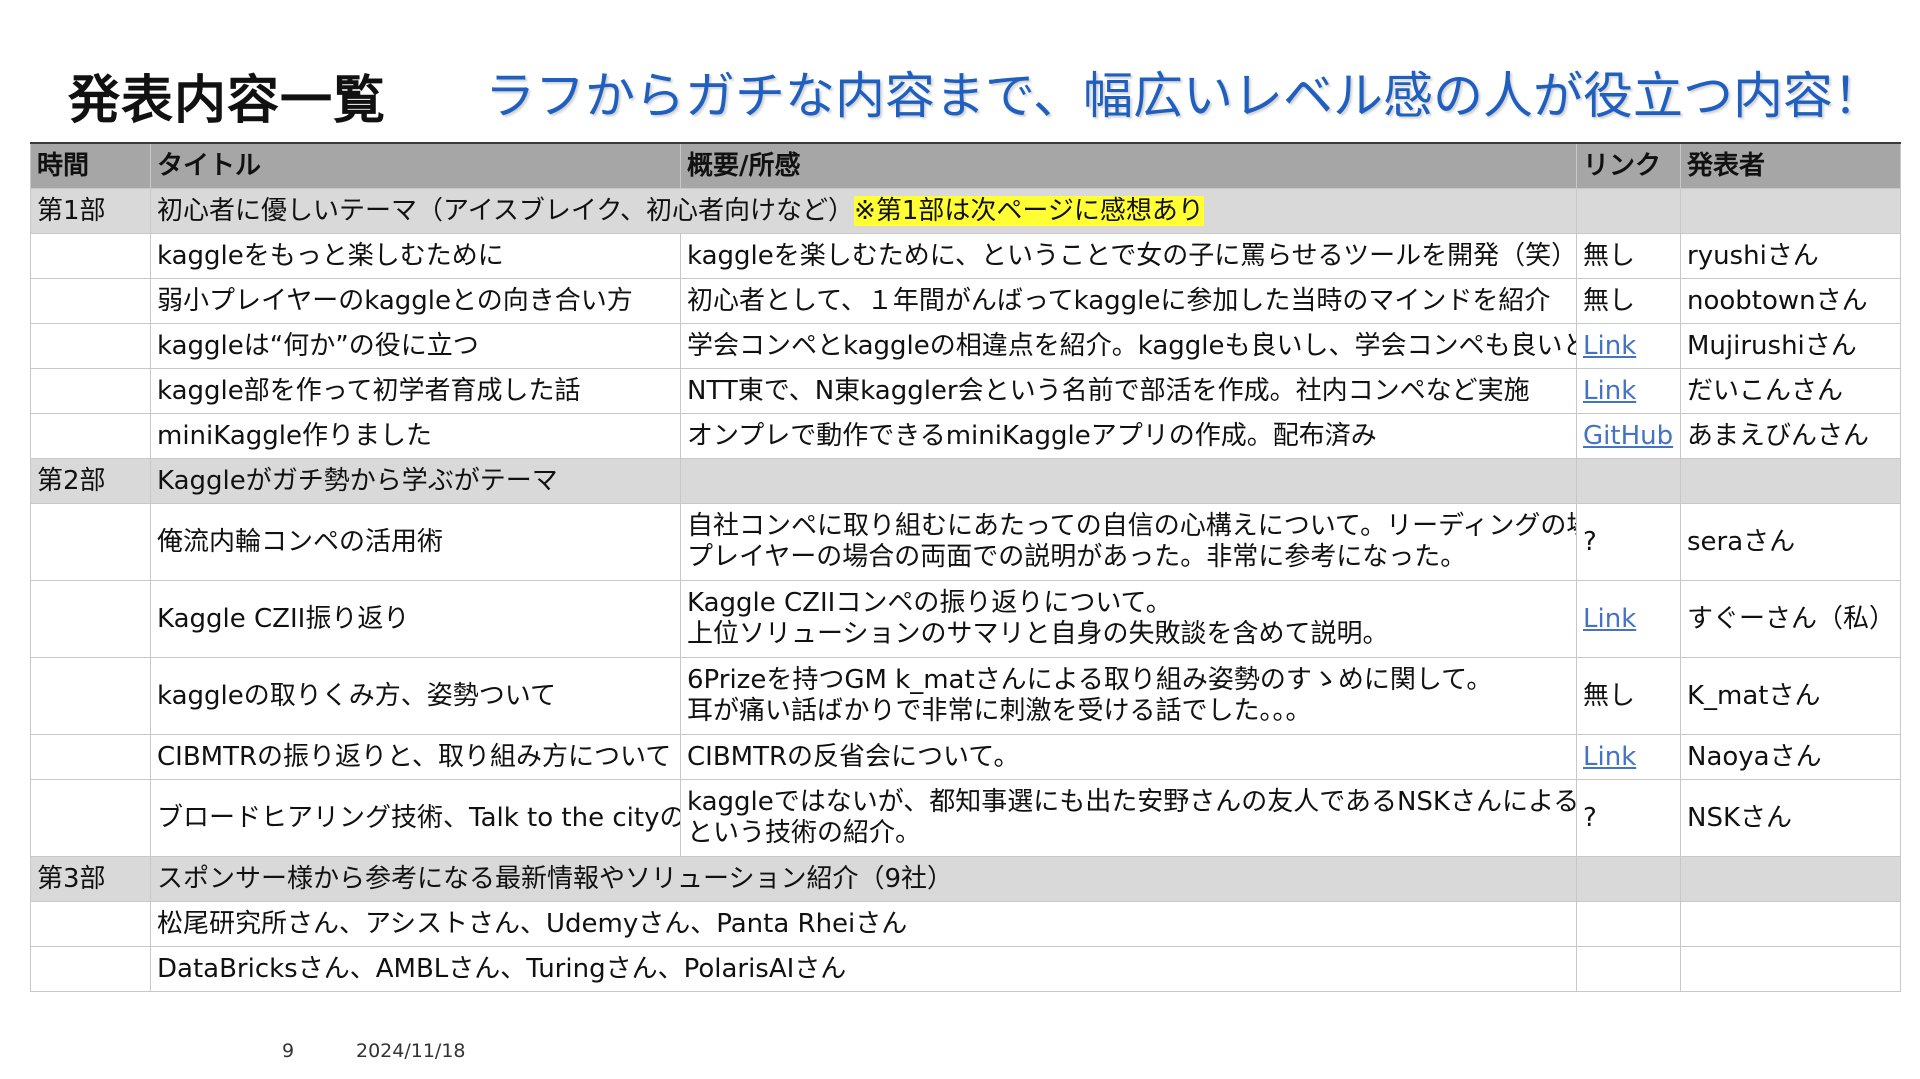 The image size is (1920, 1079). What do you see at coordinates (1132, 526) in the screenshot?
I see `summary-line: 自社コンペに取り組むにあたっての自信の心構えについて。リーディングの場合と、` at bounding box center [1132, 526].